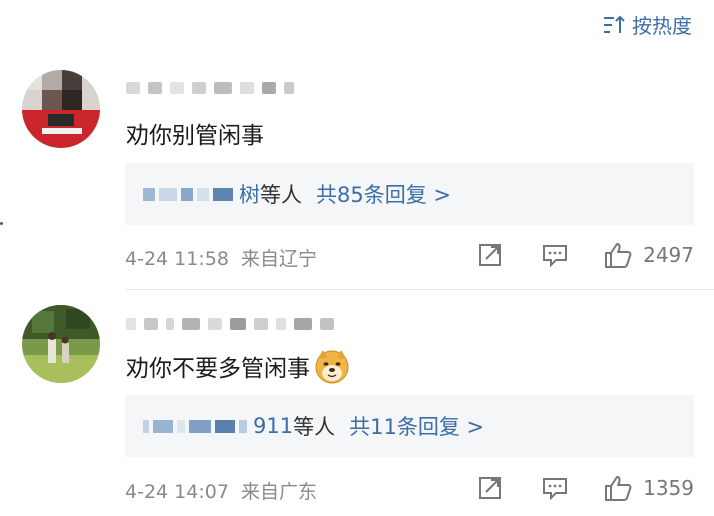  I want to click on replies-box: 911 等人 共11条回复 >, so click(409, 426).